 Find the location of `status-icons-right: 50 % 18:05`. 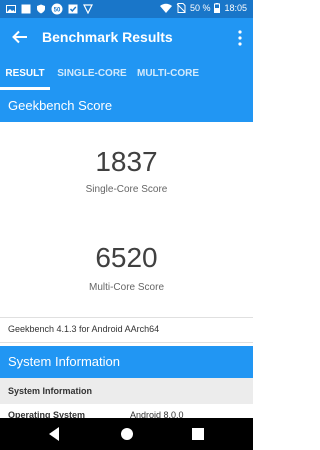

status-icons-right: 50 % 18:05 is located at coordinates (203, 8).